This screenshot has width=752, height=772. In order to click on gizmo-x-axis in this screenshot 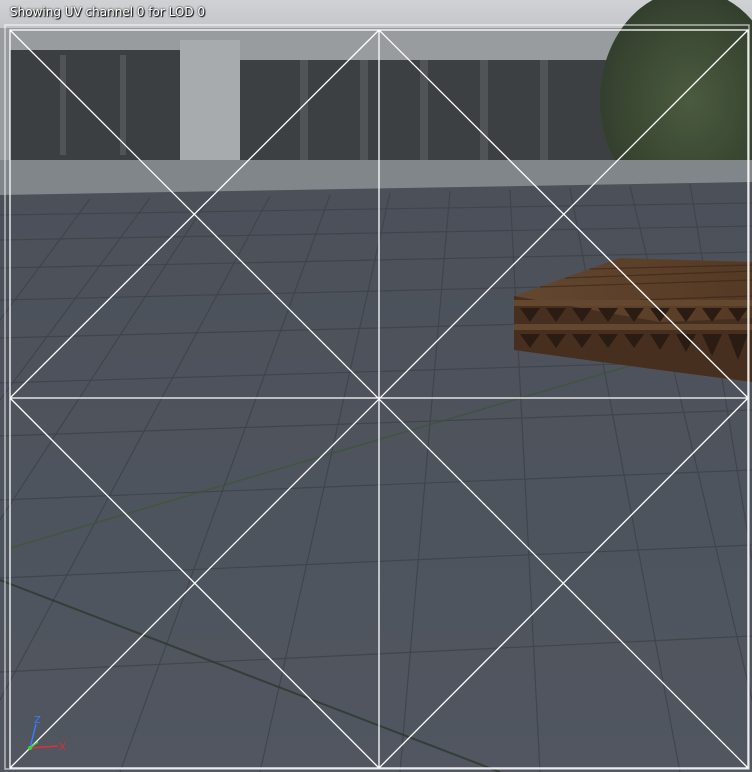, I will do `click(44, 747)`.